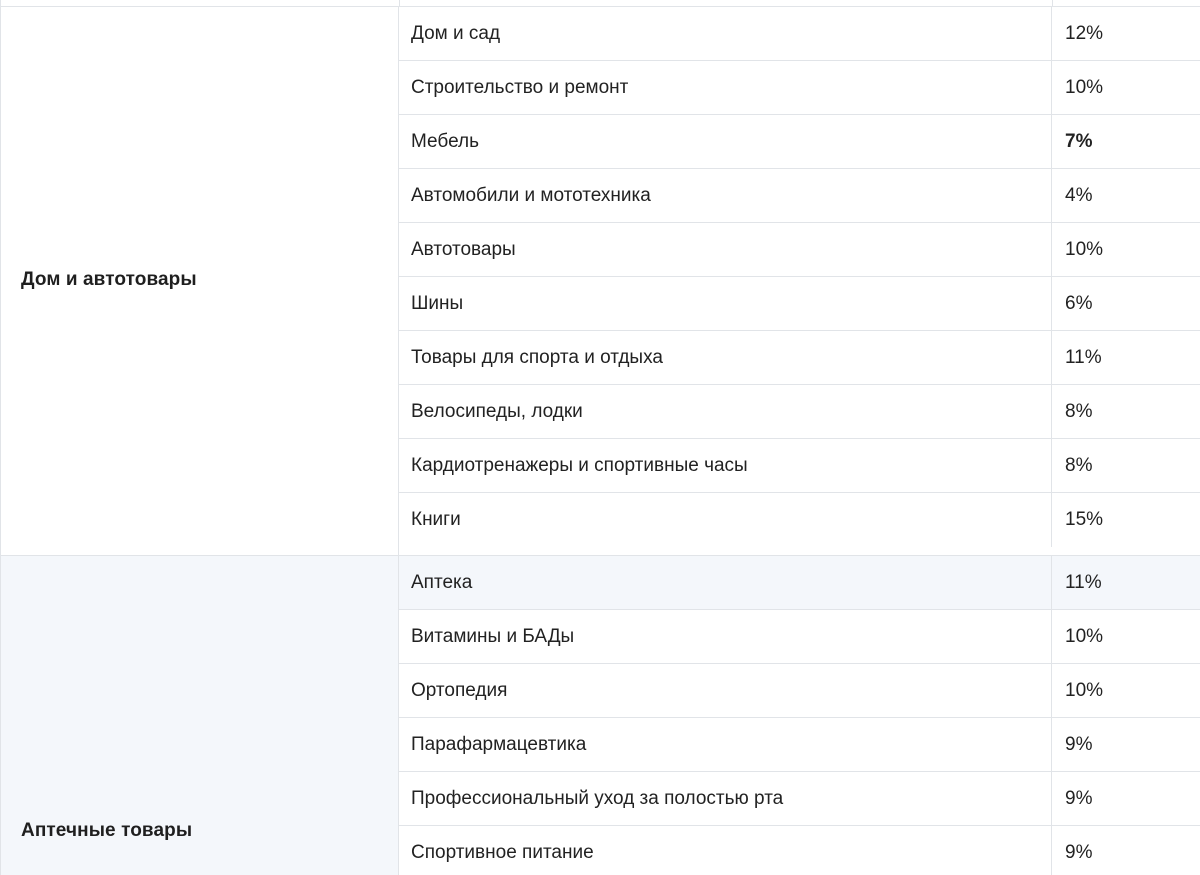  Describe the element at coordinates (725, 466) in the screenshot. I see `category-cell: Кардиотренажеры и спортивные часы` at that location.